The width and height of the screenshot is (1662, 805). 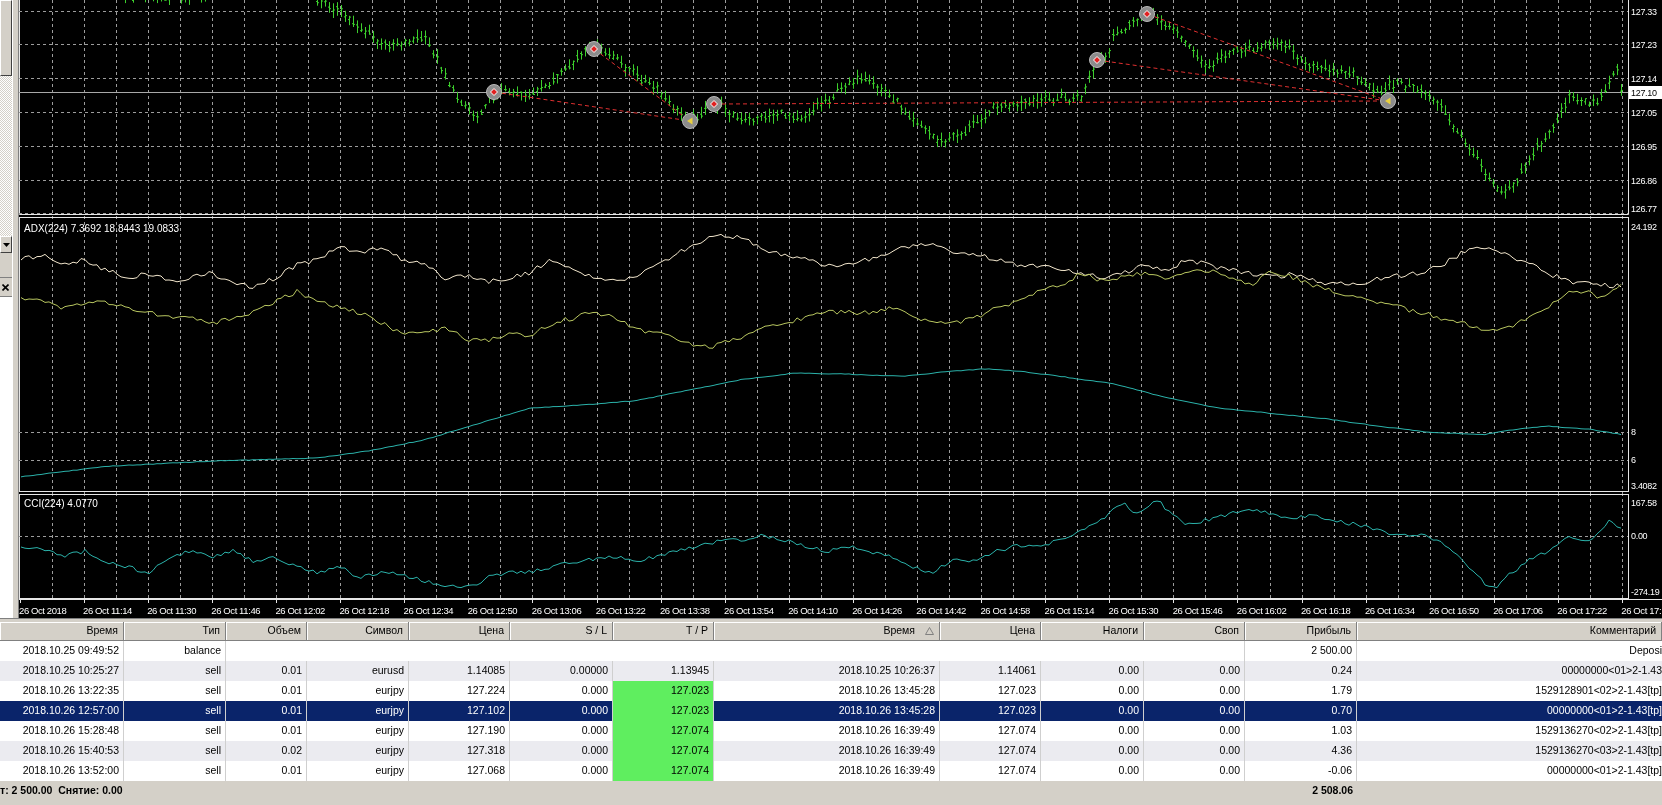 I want to click on table-row: 2018.10.26 15:28:48 sell 0.01 eurjpy 127.190 0.000 127.074 2018.10.26 16:39:49 127.074 0.00 0.00 1.03 1529136270<02>2-1.43[tp], so click(x=831, y=731).